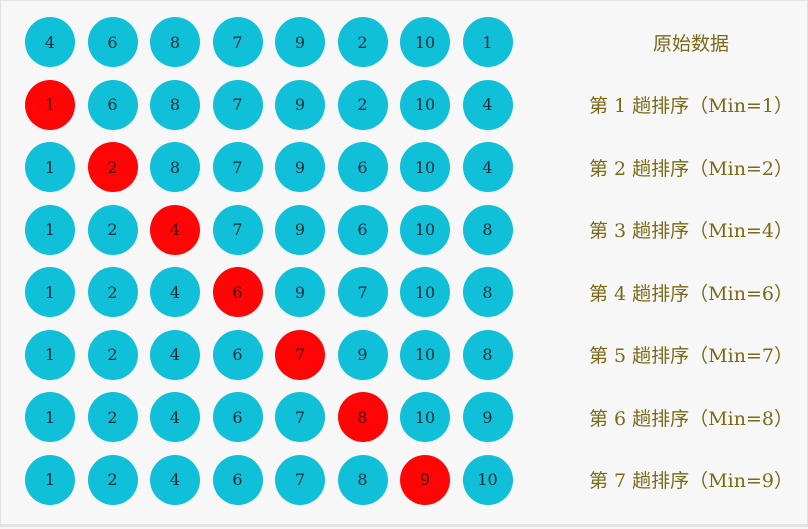 This screenshot has width=808, height=529. Describe the element at coordinates (691, 418) in the screenshot. I see `pass-label: 第 6 趟排序（Min=8）` at that location.